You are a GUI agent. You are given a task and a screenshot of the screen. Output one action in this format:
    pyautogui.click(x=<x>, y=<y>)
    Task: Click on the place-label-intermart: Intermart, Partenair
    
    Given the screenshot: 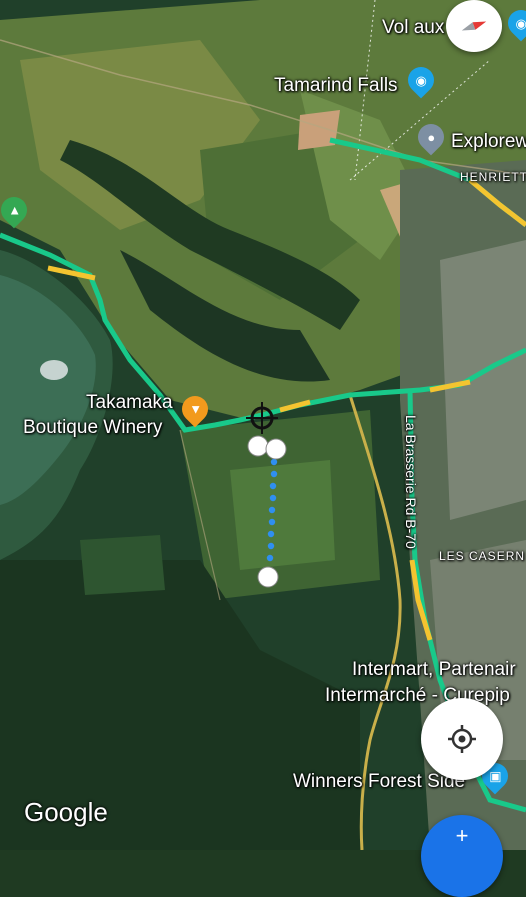 What is the action you would take?
    pyautogui.click(x=434, y=670)
    